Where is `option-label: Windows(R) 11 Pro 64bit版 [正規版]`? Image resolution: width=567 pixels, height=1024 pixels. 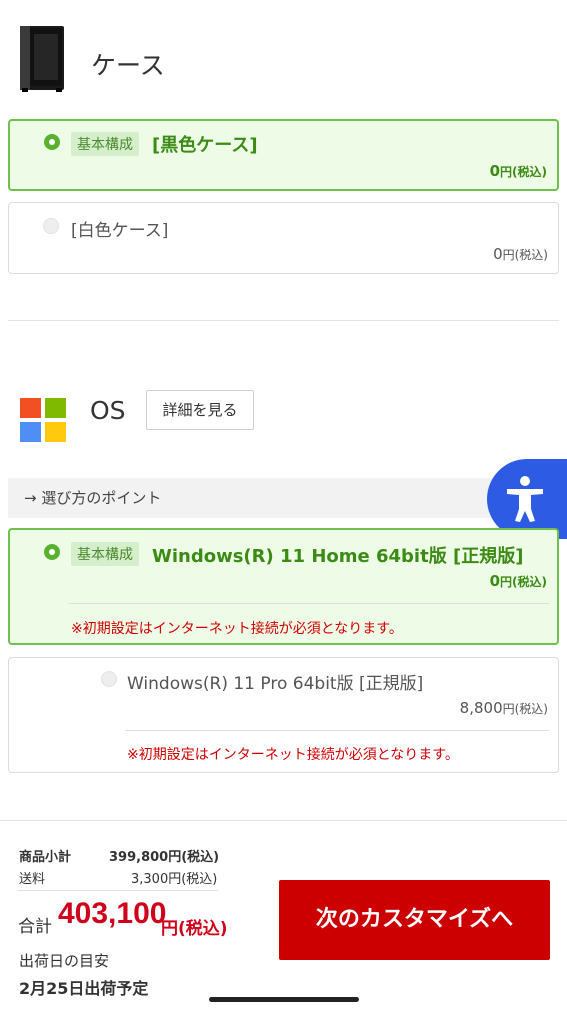 option-label: Windows(R) 11 Pro 64bit版 [正規版] is located at coordinates (275, 684).